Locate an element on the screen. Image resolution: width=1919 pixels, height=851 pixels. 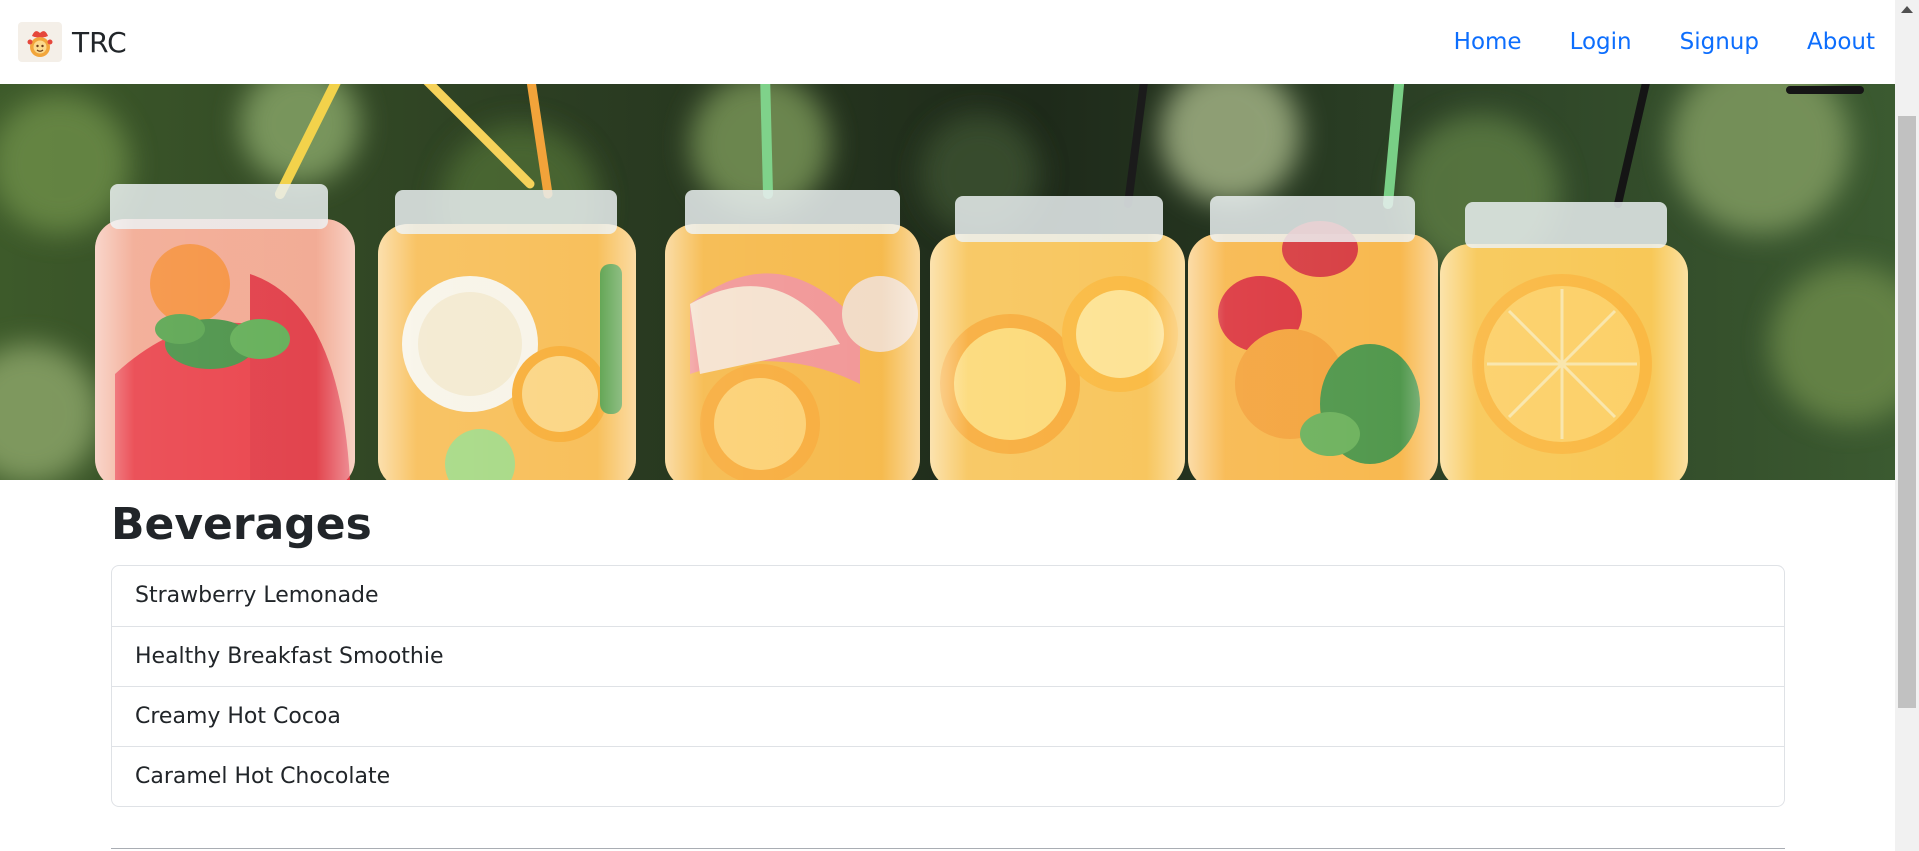
scroll-up-arrow-icon is located at coordinates (1907, 9).